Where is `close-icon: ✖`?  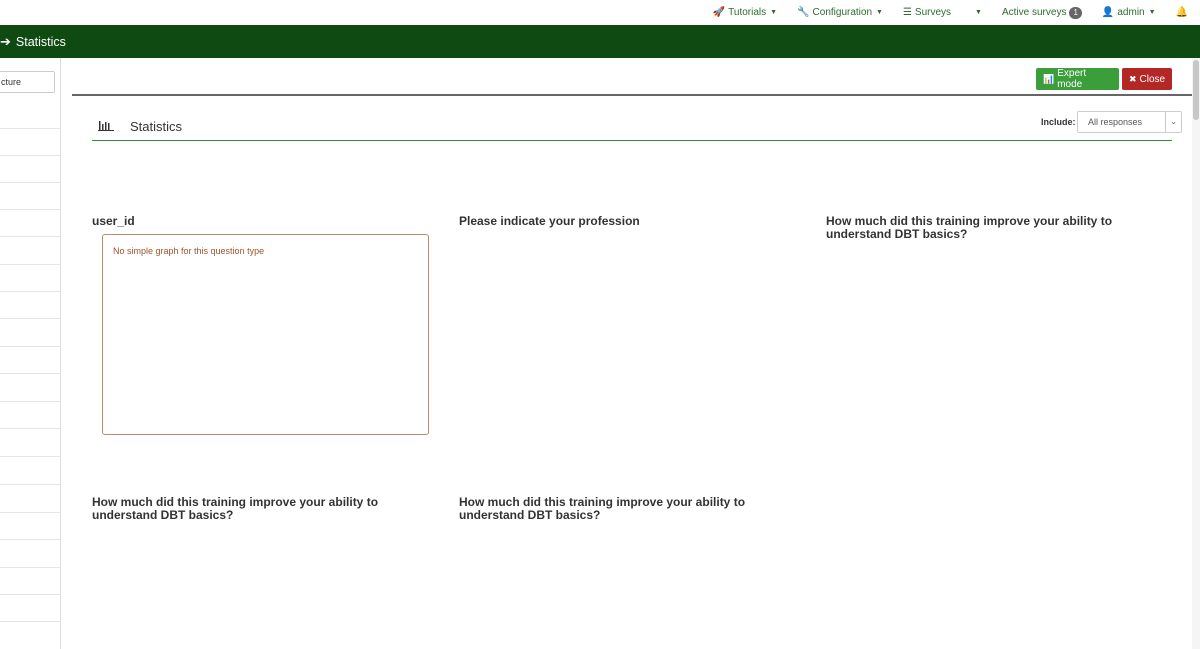
close-icon: ✖ is located at coordinates (1133, 78).